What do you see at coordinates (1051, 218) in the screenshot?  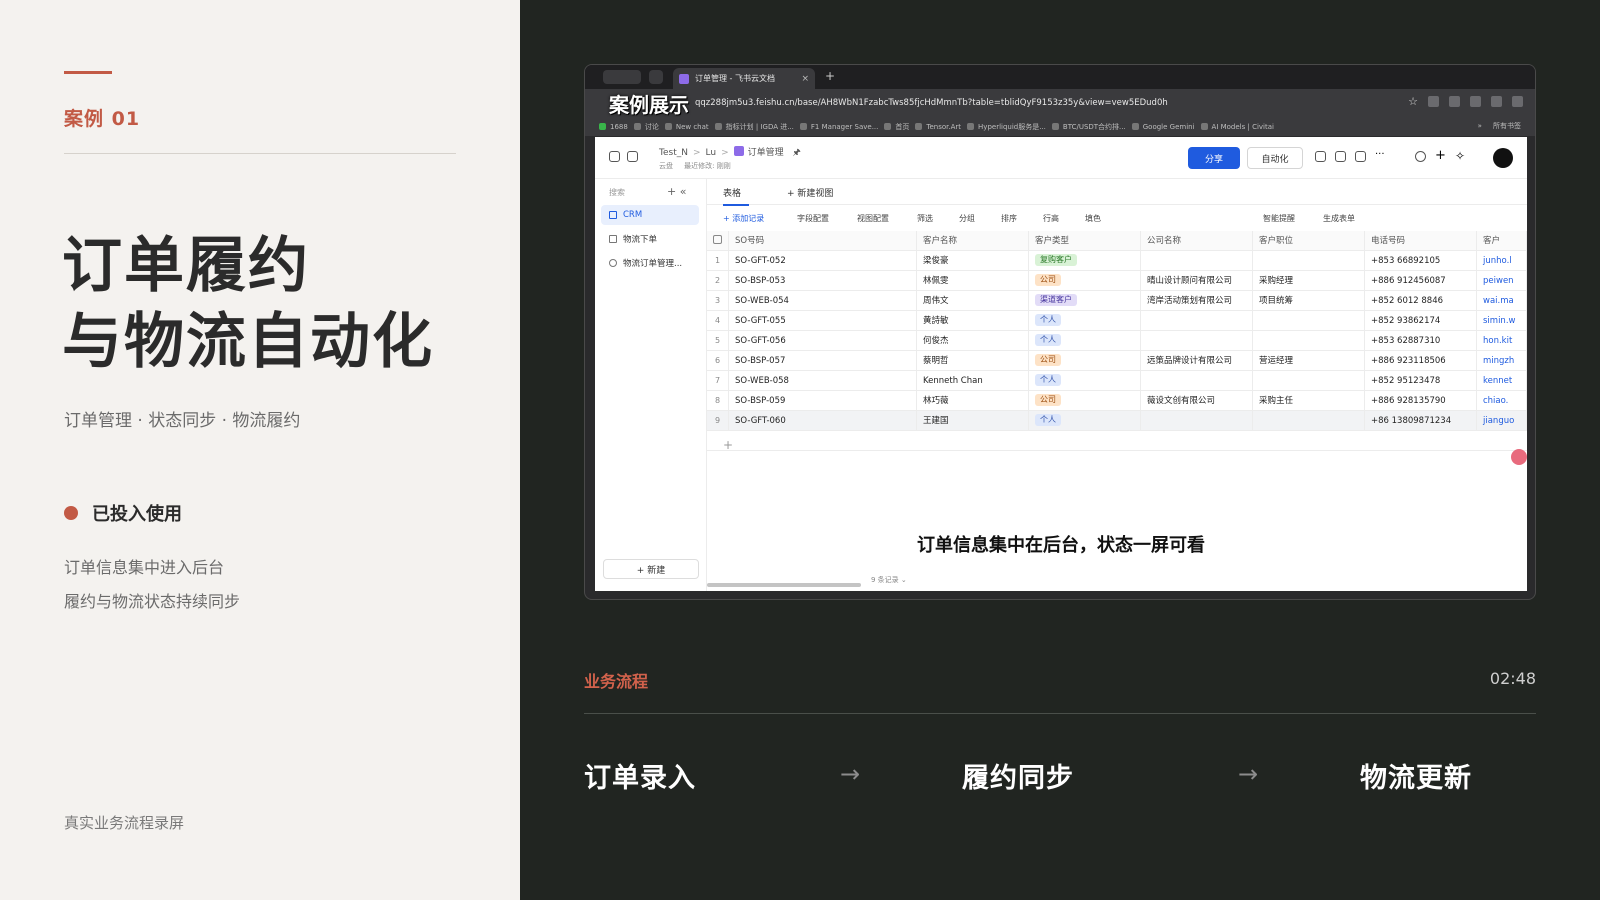 I see `row-height-button: 行高` at bounding box center [1051, 218].